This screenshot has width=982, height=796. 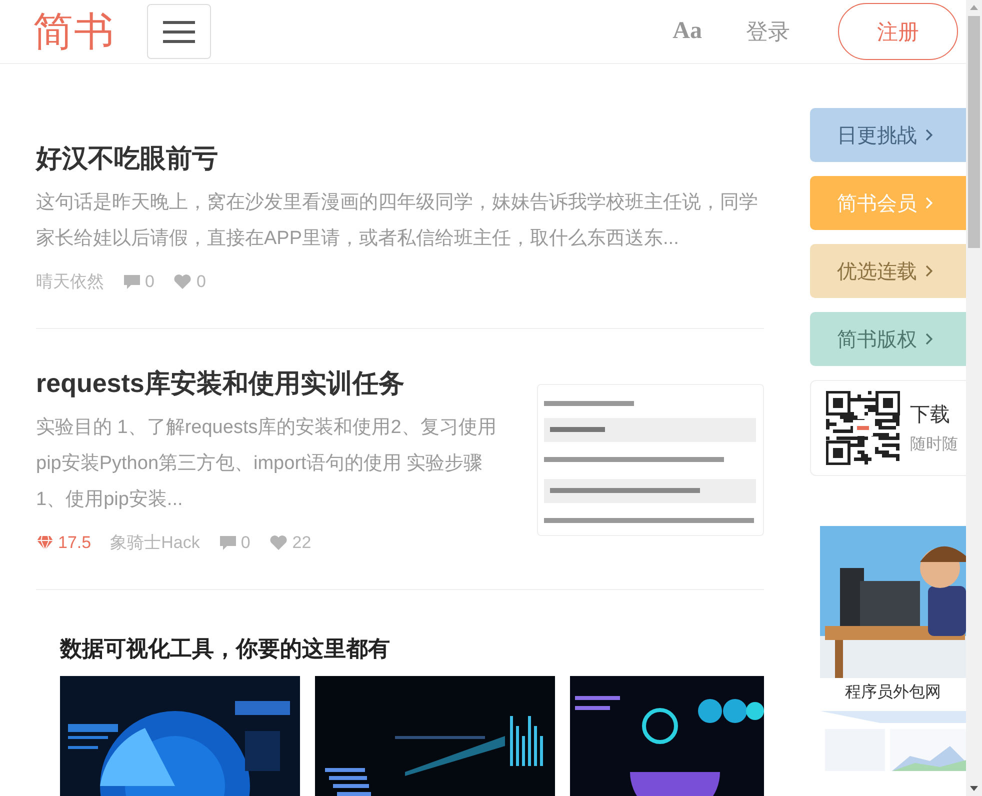 What do you see at coordinates (898, 31) in the screenshot?
I see `signup-button: 注册` at bounding box center [898, 31].